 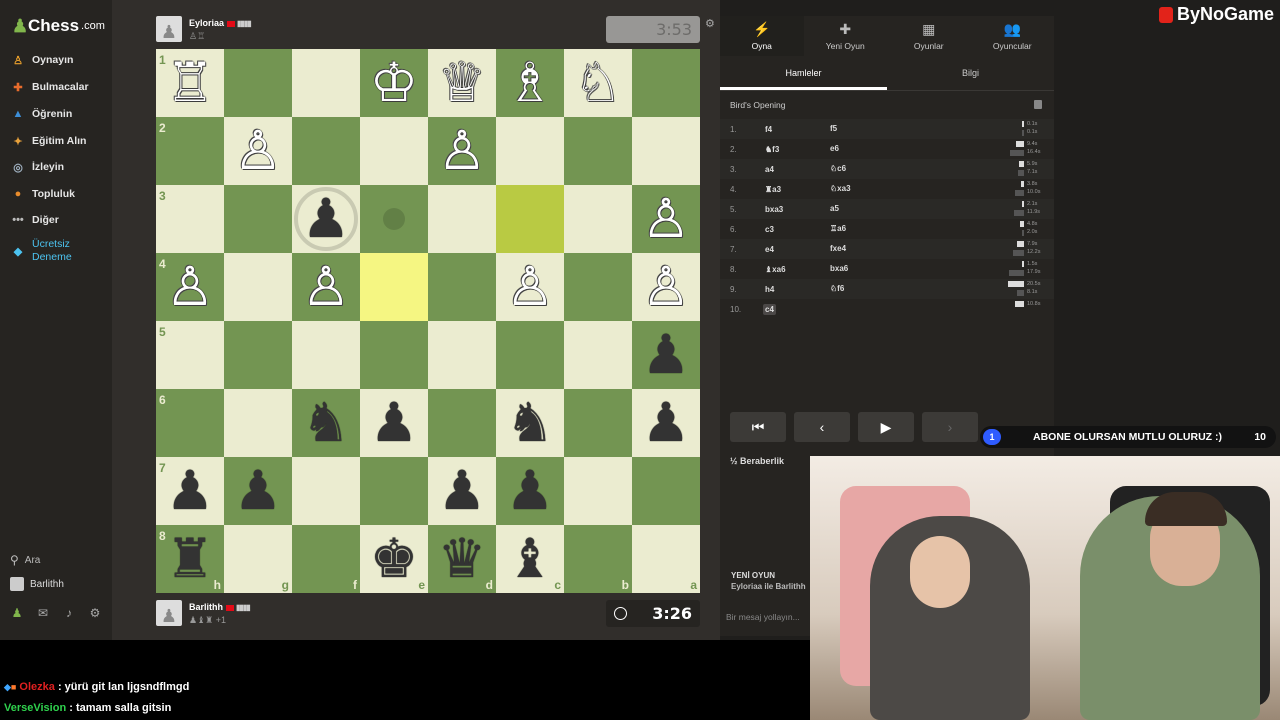 I want to click on board-square: e ♚, so click(x=394, y=559).